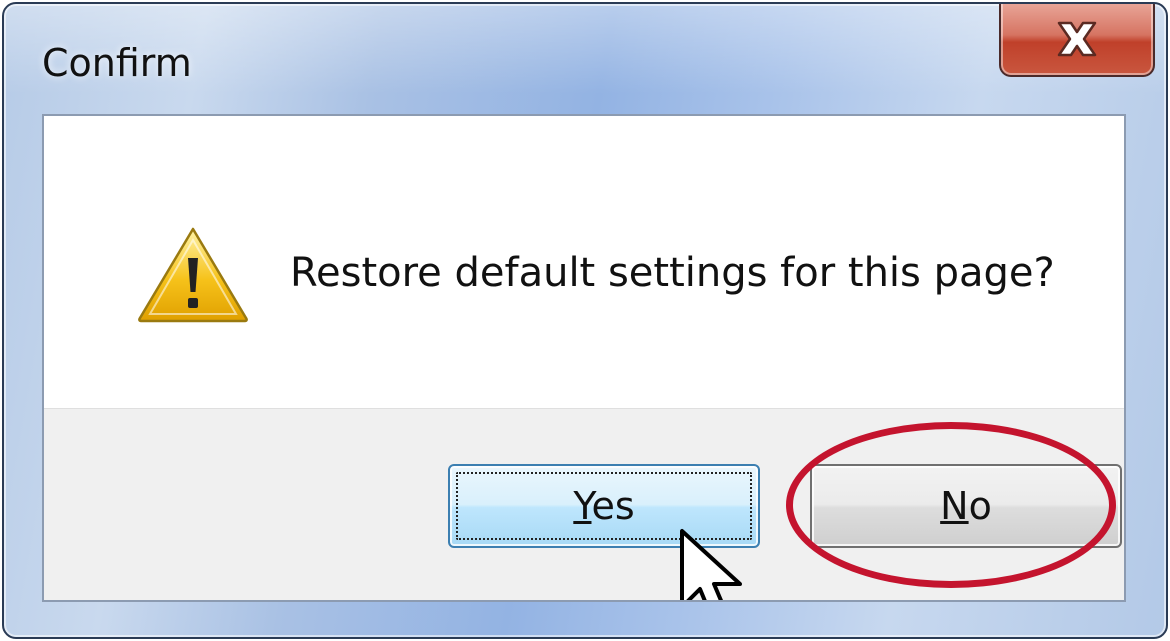 The width and height of the screenshot is (1170, 641). I want to click on no-button: No, so click(966, 506).